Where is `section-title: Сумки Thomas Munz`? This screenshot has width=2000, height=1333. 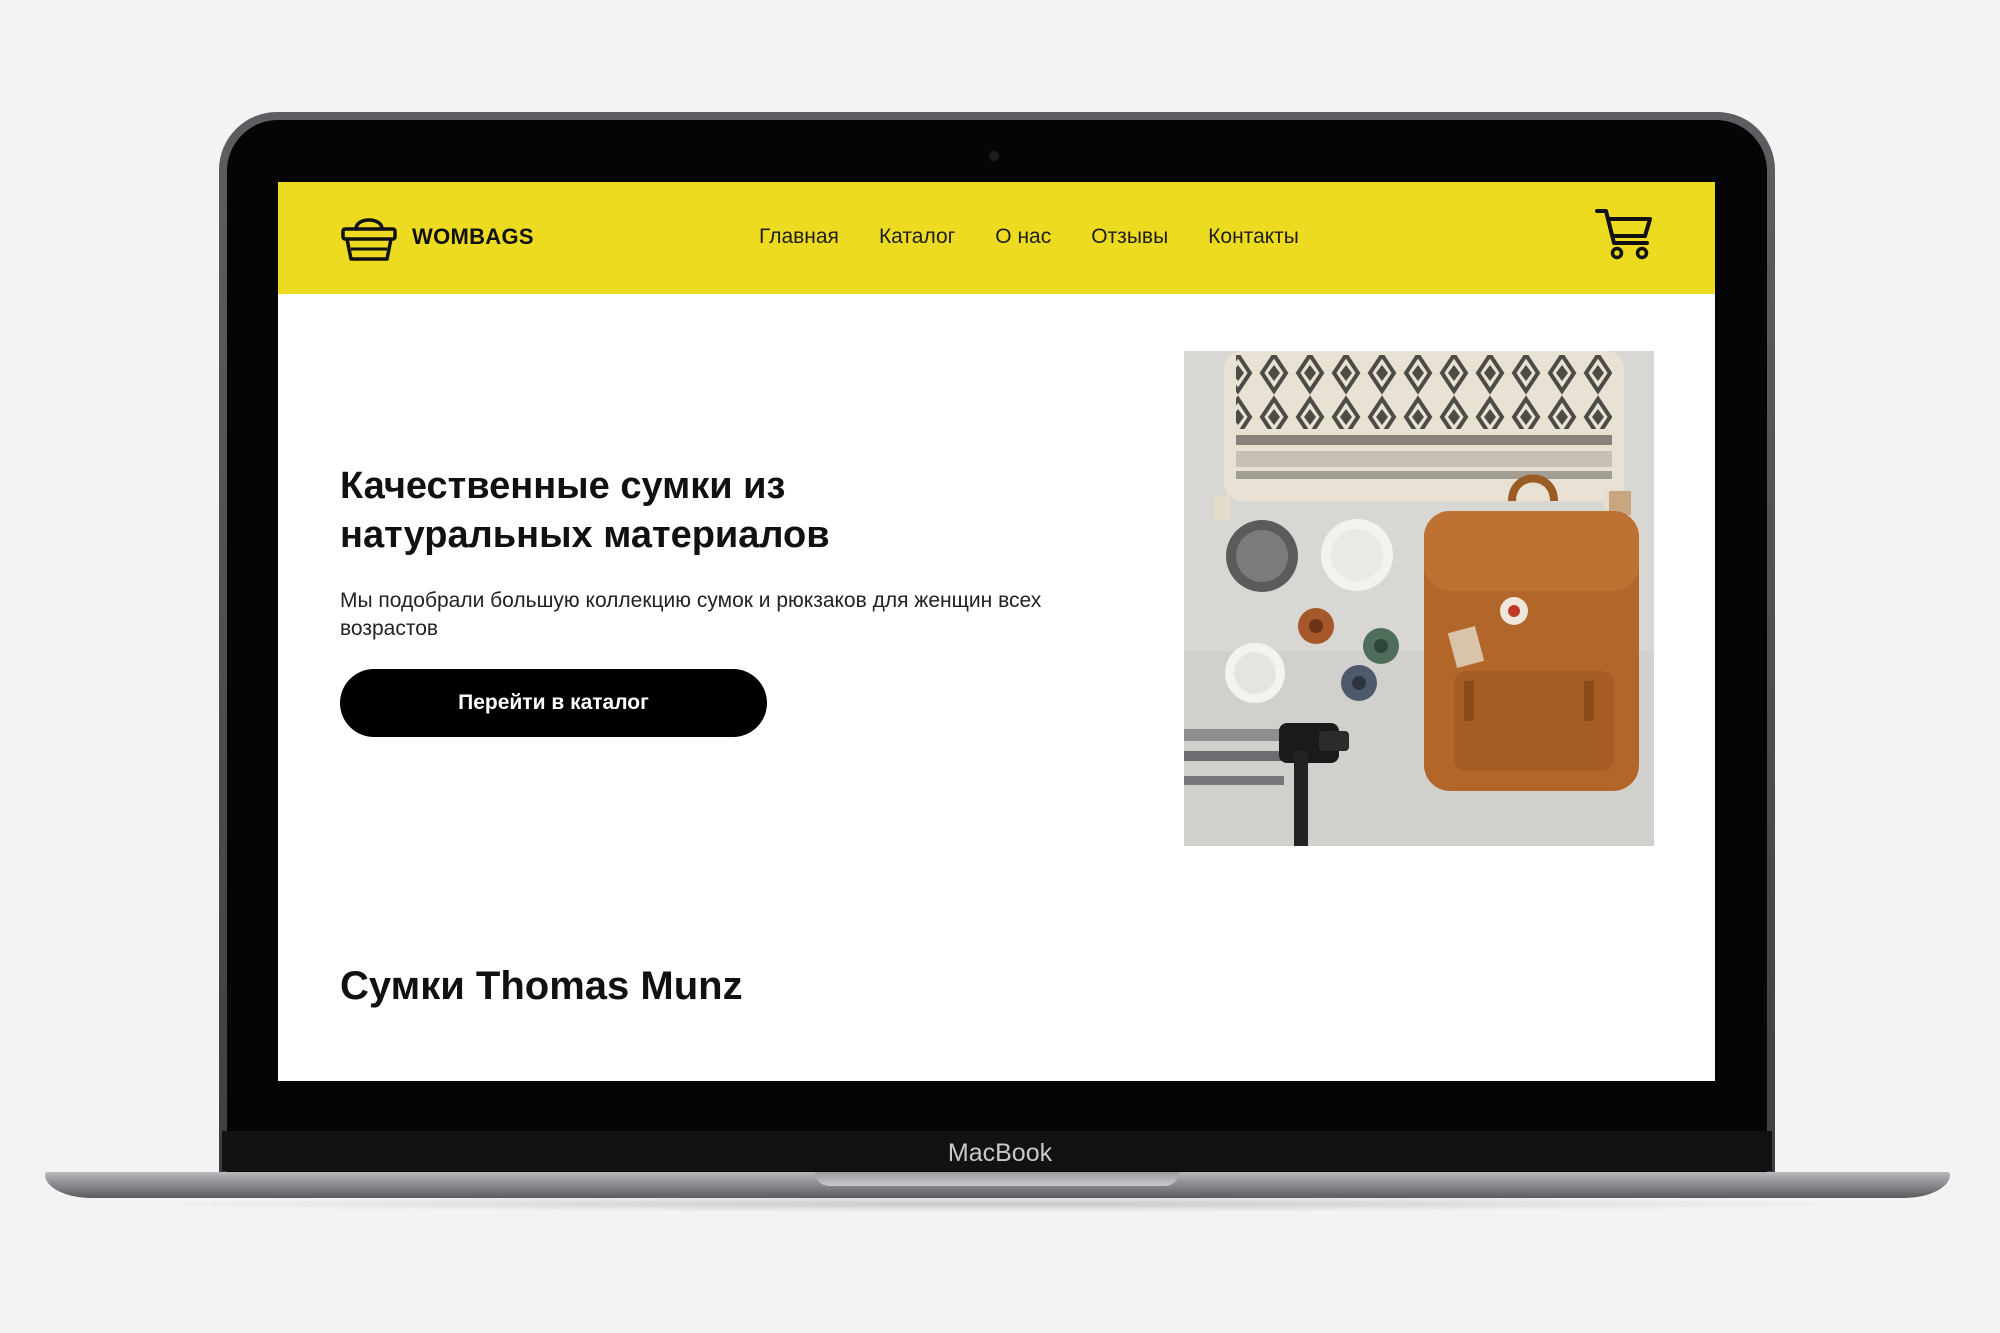
section-title: Сумки Thomas Munz is located at coordinates (541, 986).